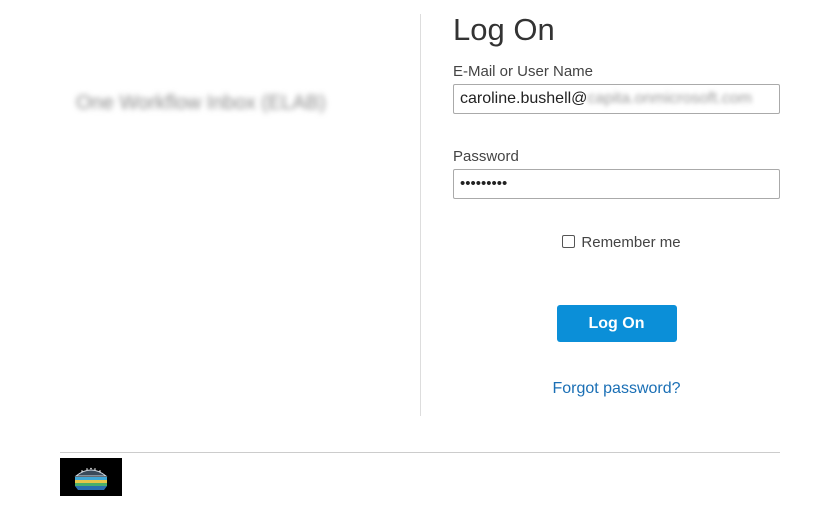 This screenshot has height=528, width=816. I want to click on email-field: caroline.bushell@capita.onmicrosoft.com, so click(616, 99).